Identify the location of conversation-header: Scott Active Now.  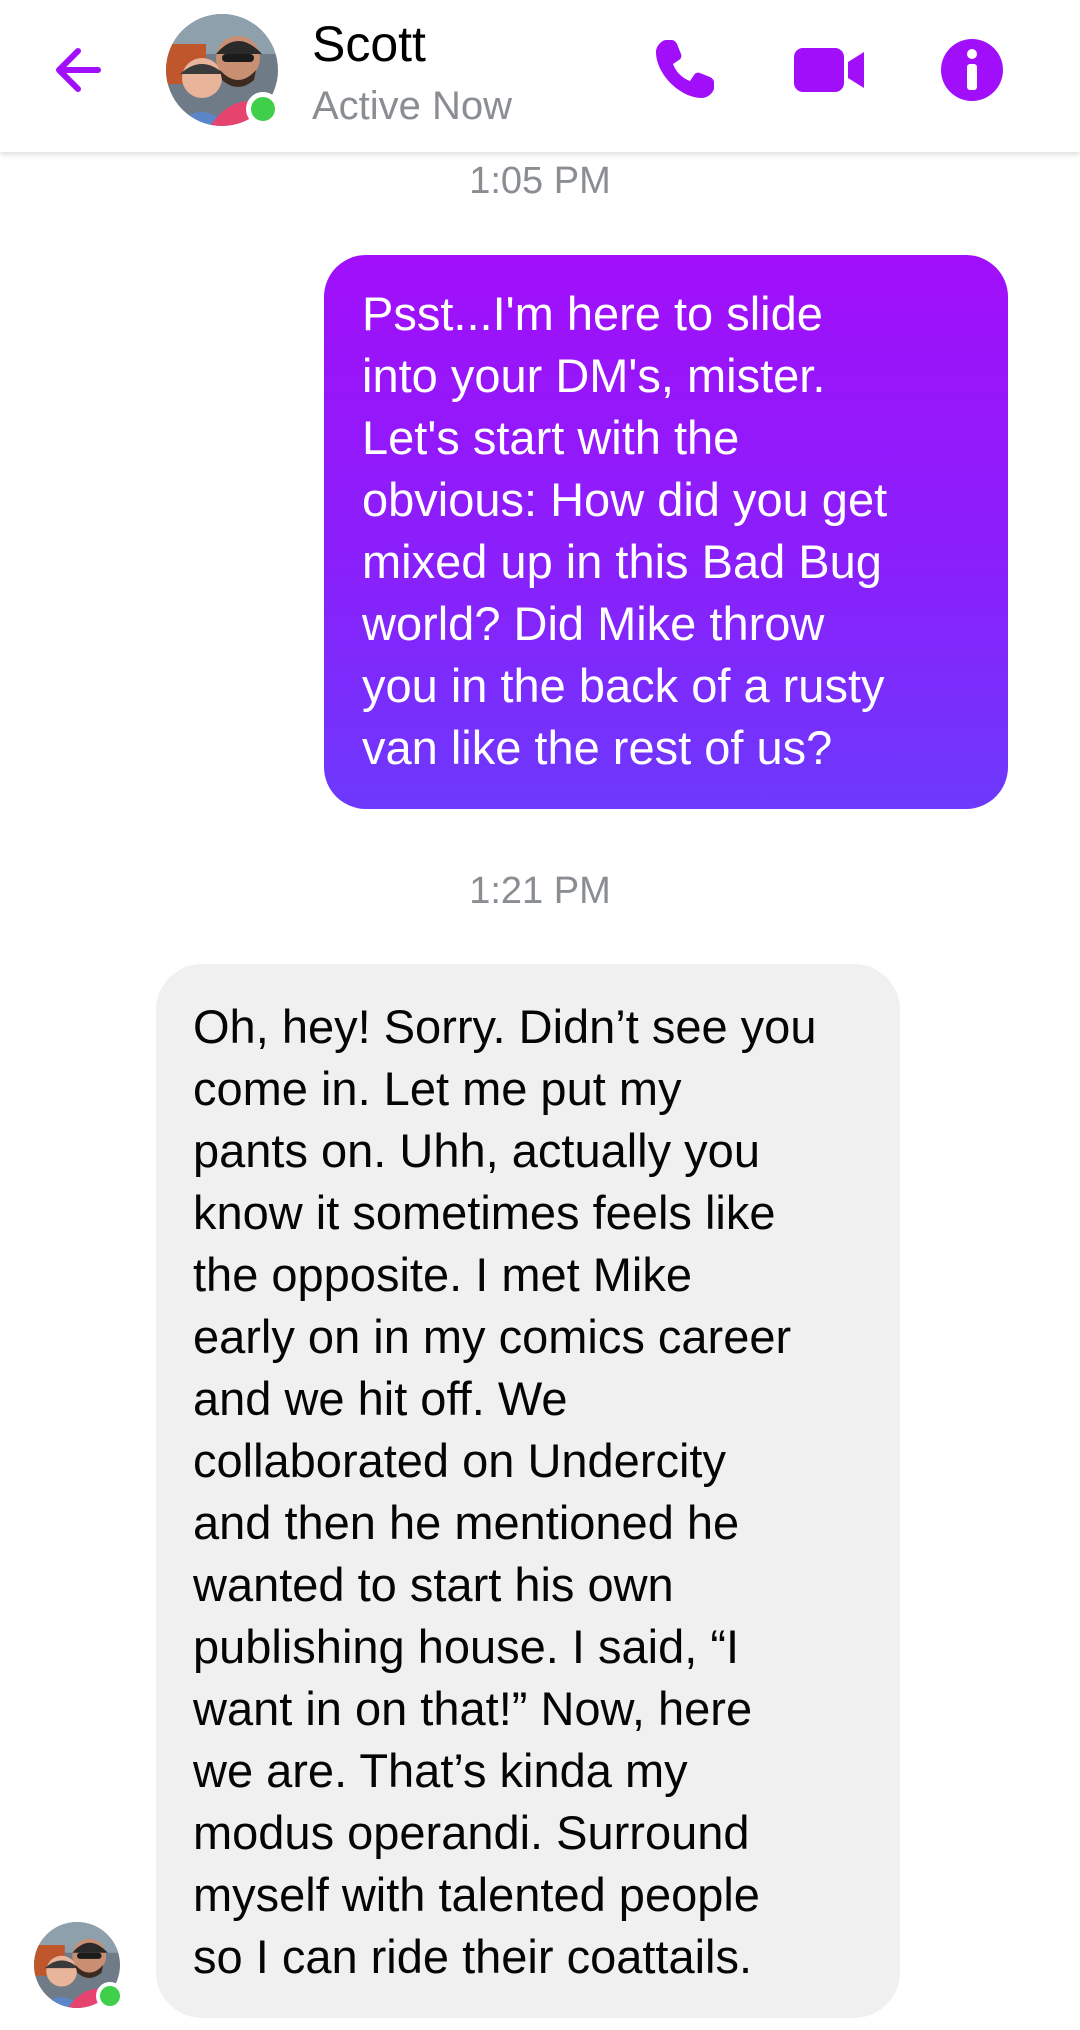
(540, 76).